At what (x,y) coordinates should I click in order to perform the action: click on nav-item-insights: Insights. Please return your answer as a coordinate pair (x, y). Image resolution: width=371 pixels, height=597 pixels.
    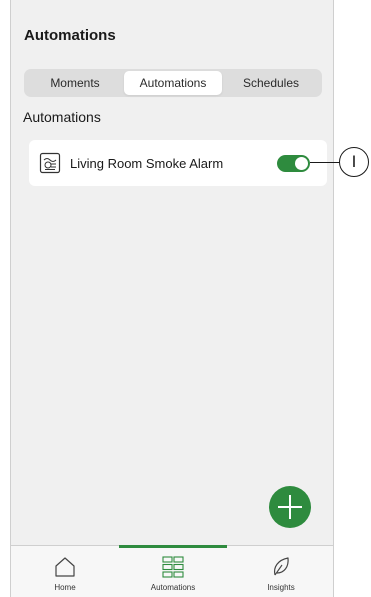
    Looking at the image, I should click on (280, 571).